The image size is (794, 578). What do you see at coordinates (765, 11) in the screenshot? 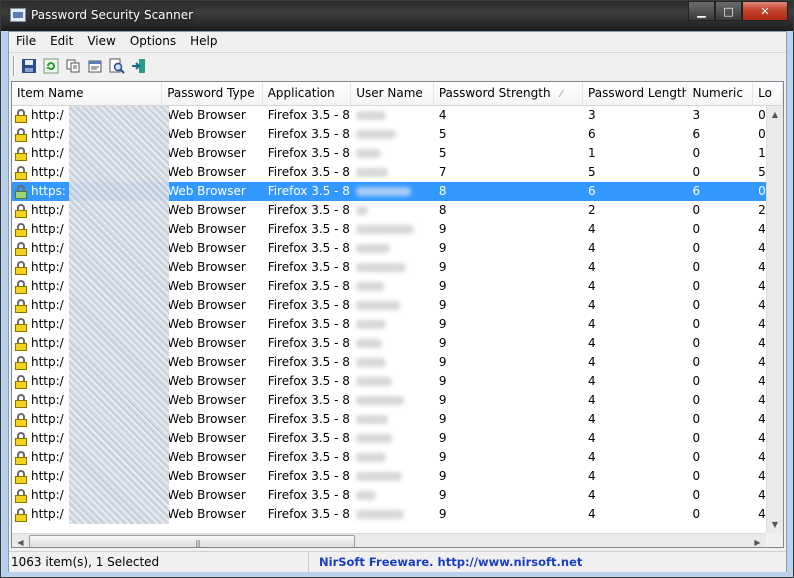
I see `close-button: ✕` at bounding box center [765, 11].